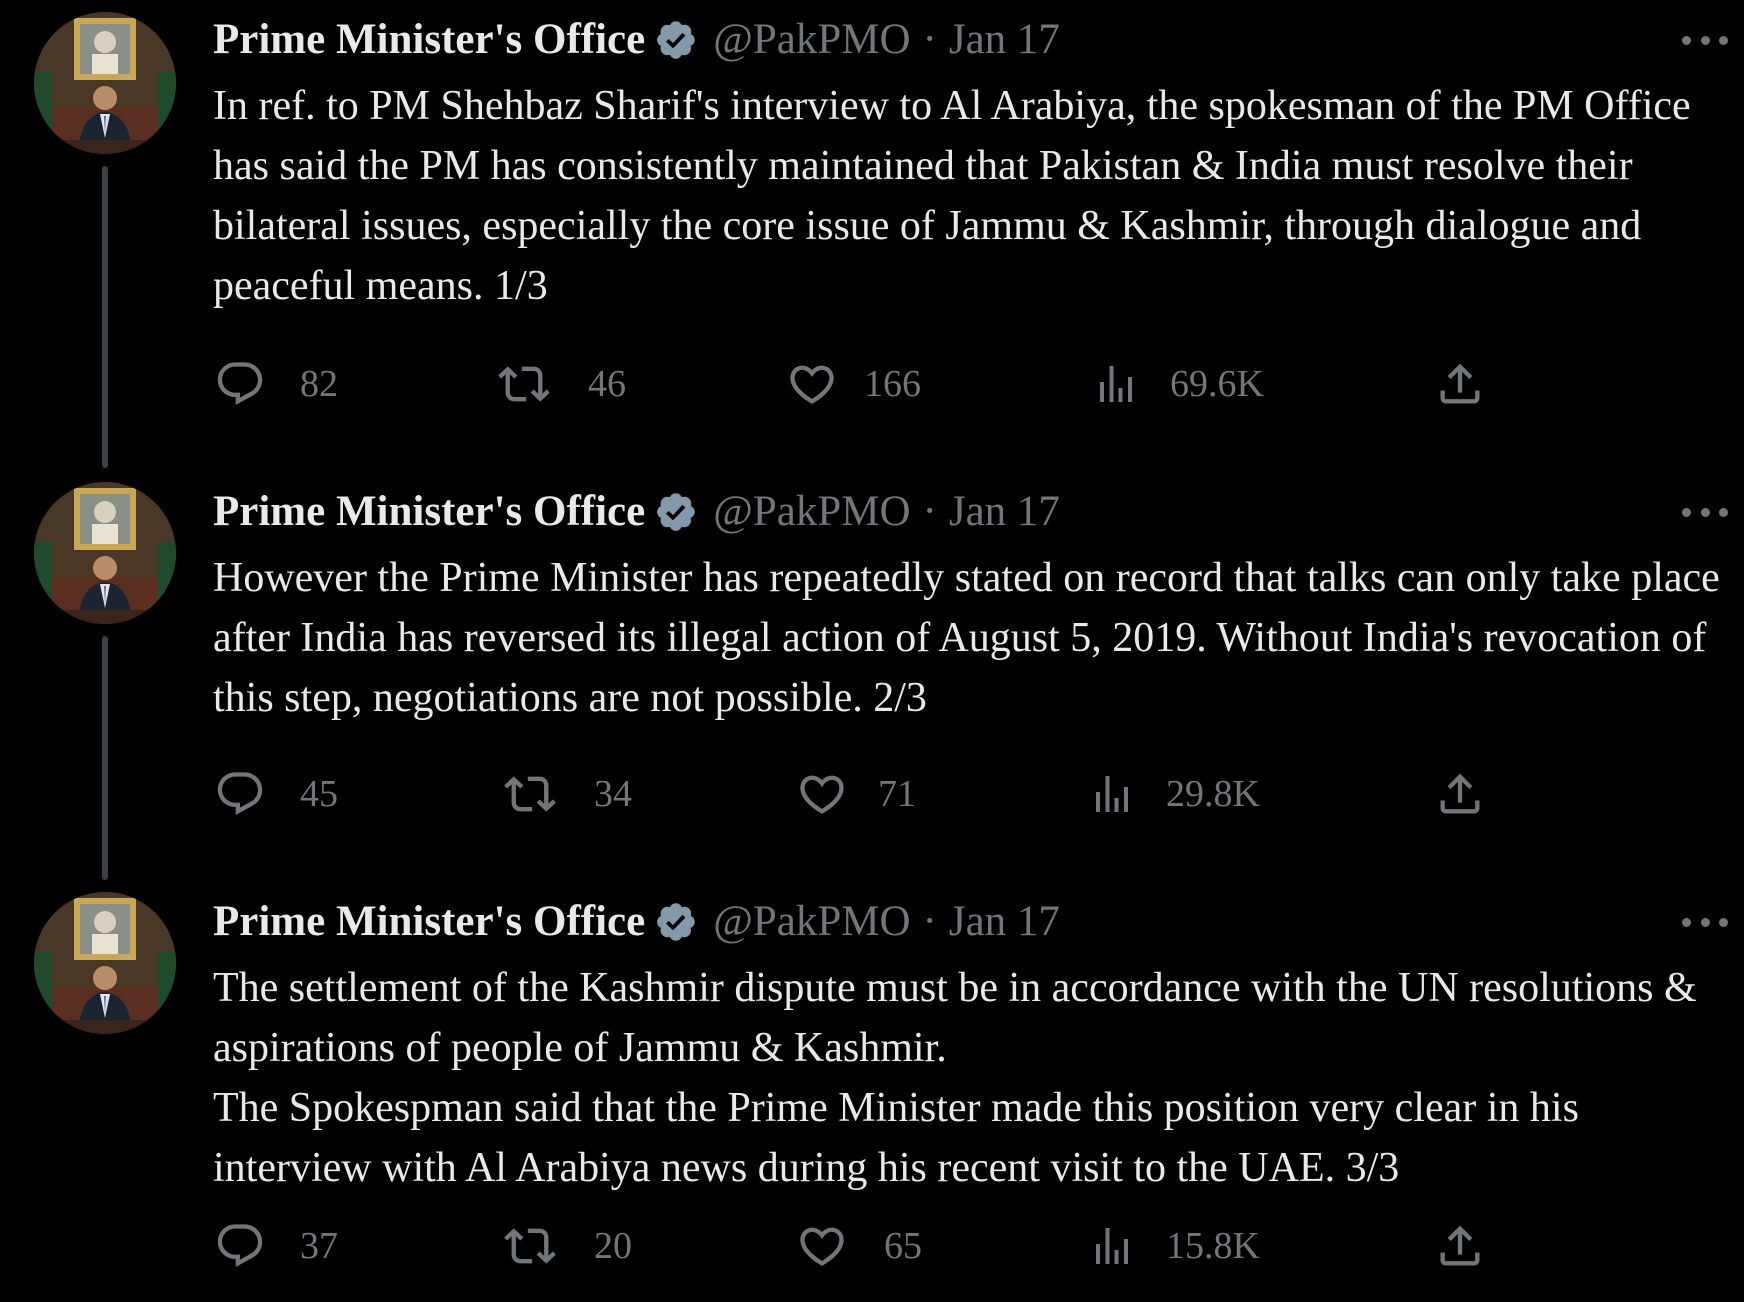 Image resolution: width=1744 pixels, height=1302 pixels. I want to click on like-count: 65, so click(903, 1246).